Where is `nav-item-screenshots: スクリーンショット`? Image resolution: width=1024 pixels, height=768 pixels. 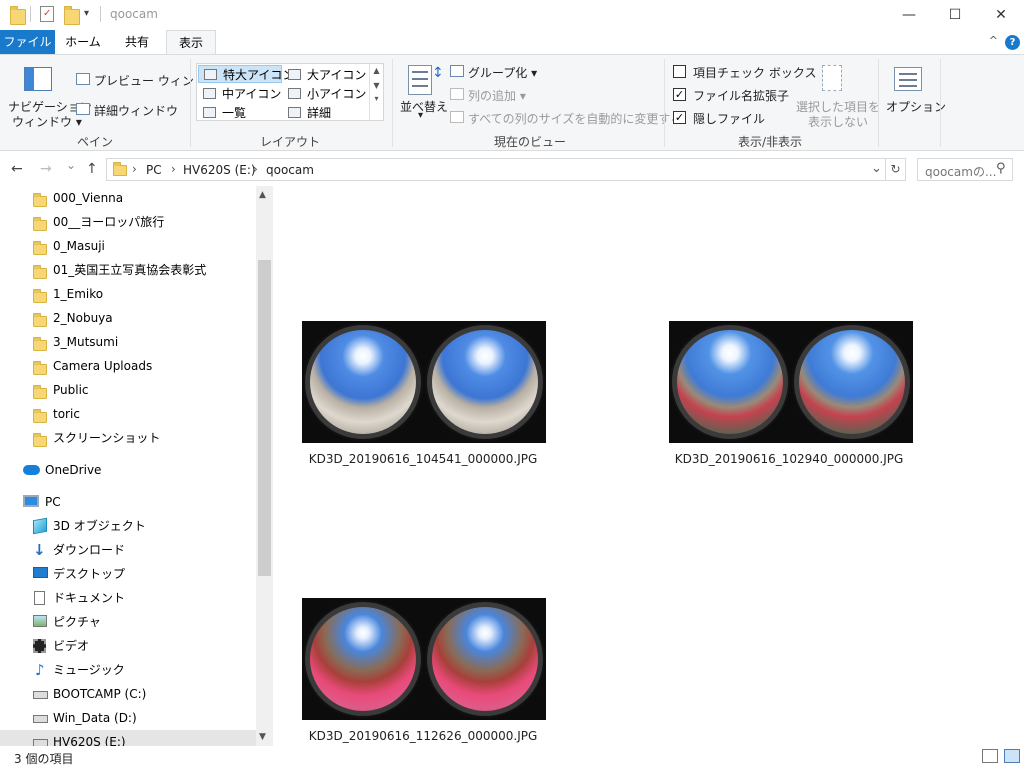 nav-item-screenshots: スクリーンショット is located at coordinates (128, 438).